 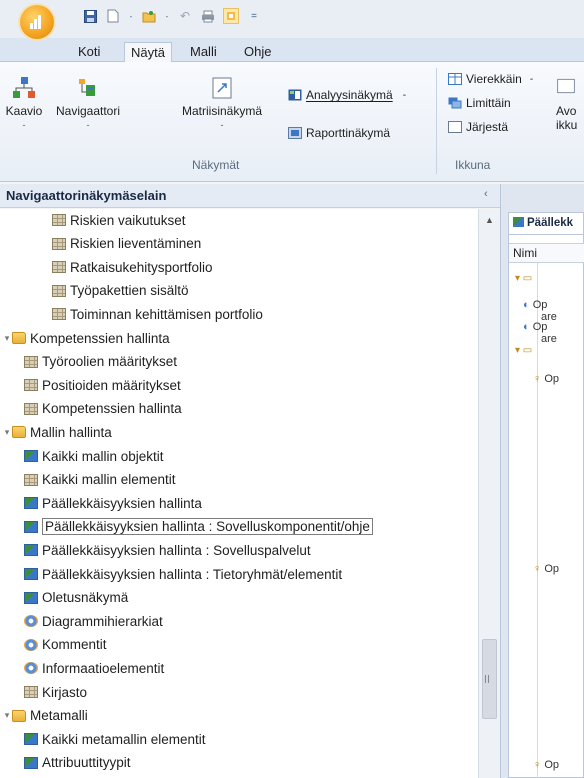 I want to click on customize-toolbar-icon: =, so click(x=254, y=16).